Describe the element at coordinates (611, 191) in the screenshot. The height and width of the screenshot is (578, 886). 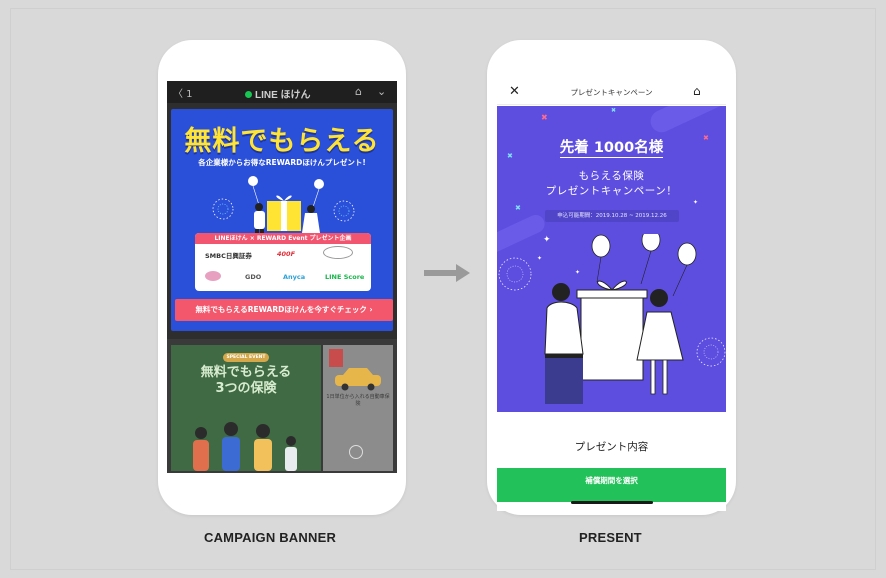
I see `hero-subtitle-line2: プレゼントキャンペーン！` at that location.